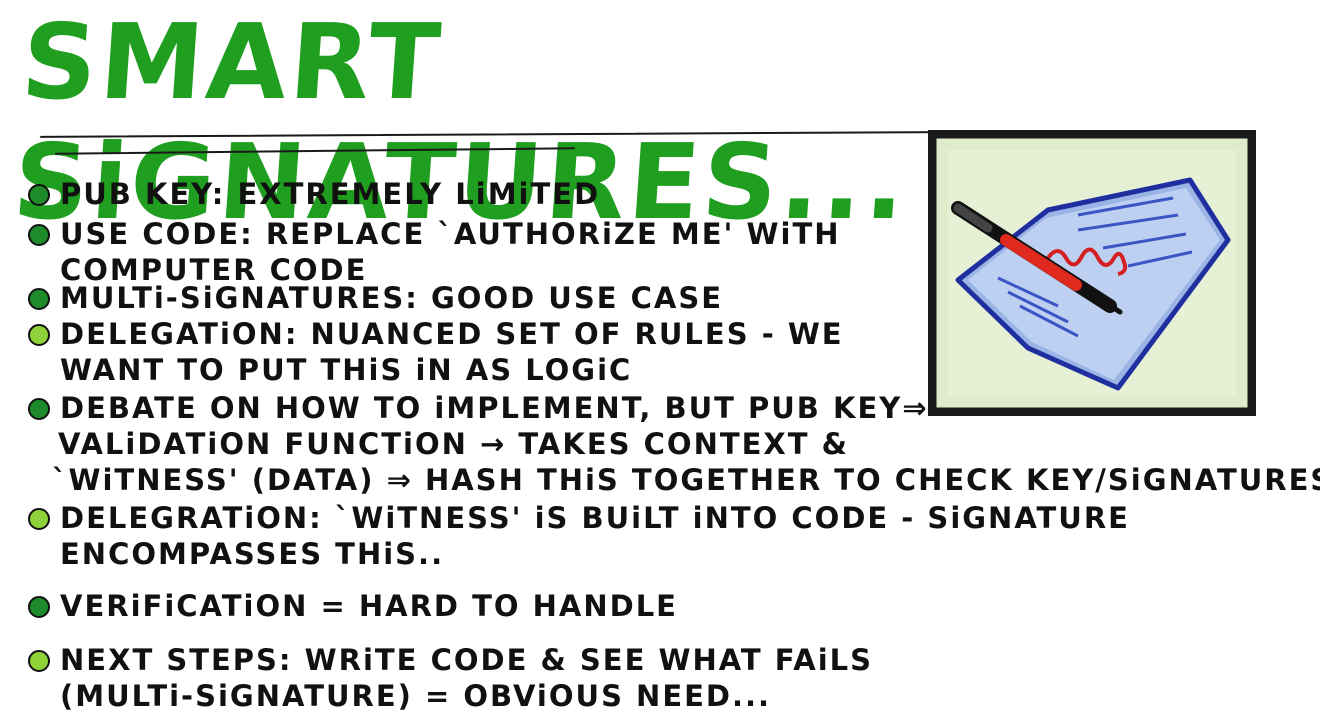 The height and width of the screenshot is (721, 1320). What do you see at coordinates (1092, 273) in the screenshot?
I see `signing-document-icon` at bounding box center [1092, 273].